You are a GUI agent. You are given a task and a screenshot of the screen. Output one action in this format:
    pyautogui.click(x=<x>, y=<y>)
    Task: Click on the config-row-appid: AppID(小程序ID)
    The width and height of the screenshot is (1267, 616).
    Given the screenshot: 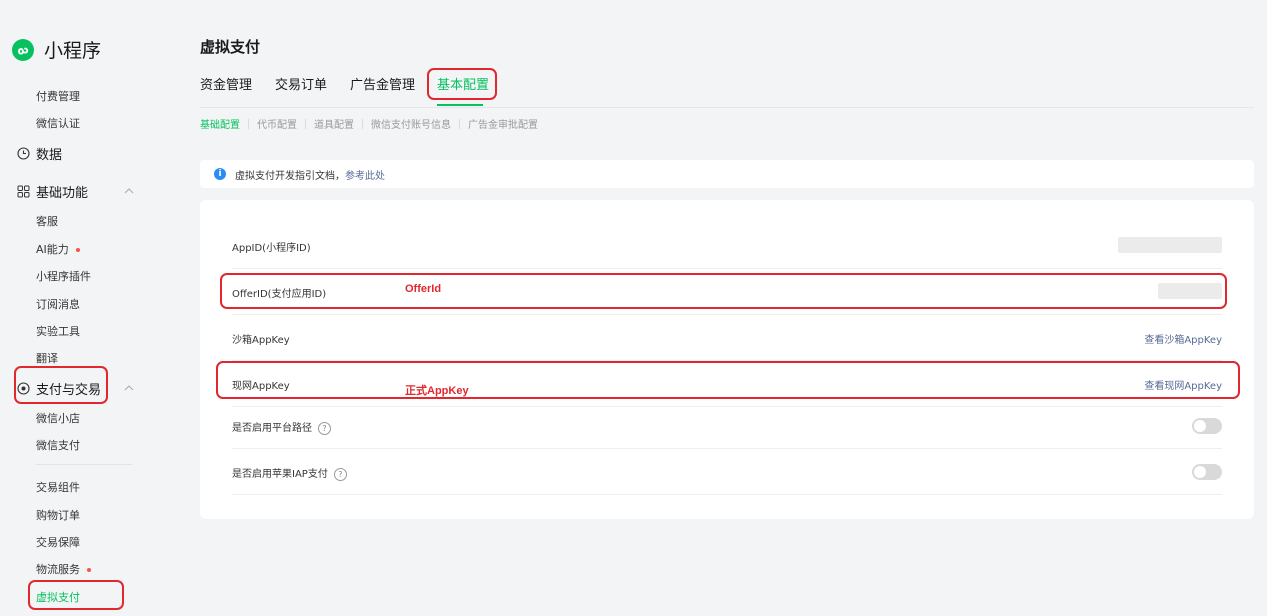 What is the action you would take?
    pyautogui.click(x=727, y=246)
    